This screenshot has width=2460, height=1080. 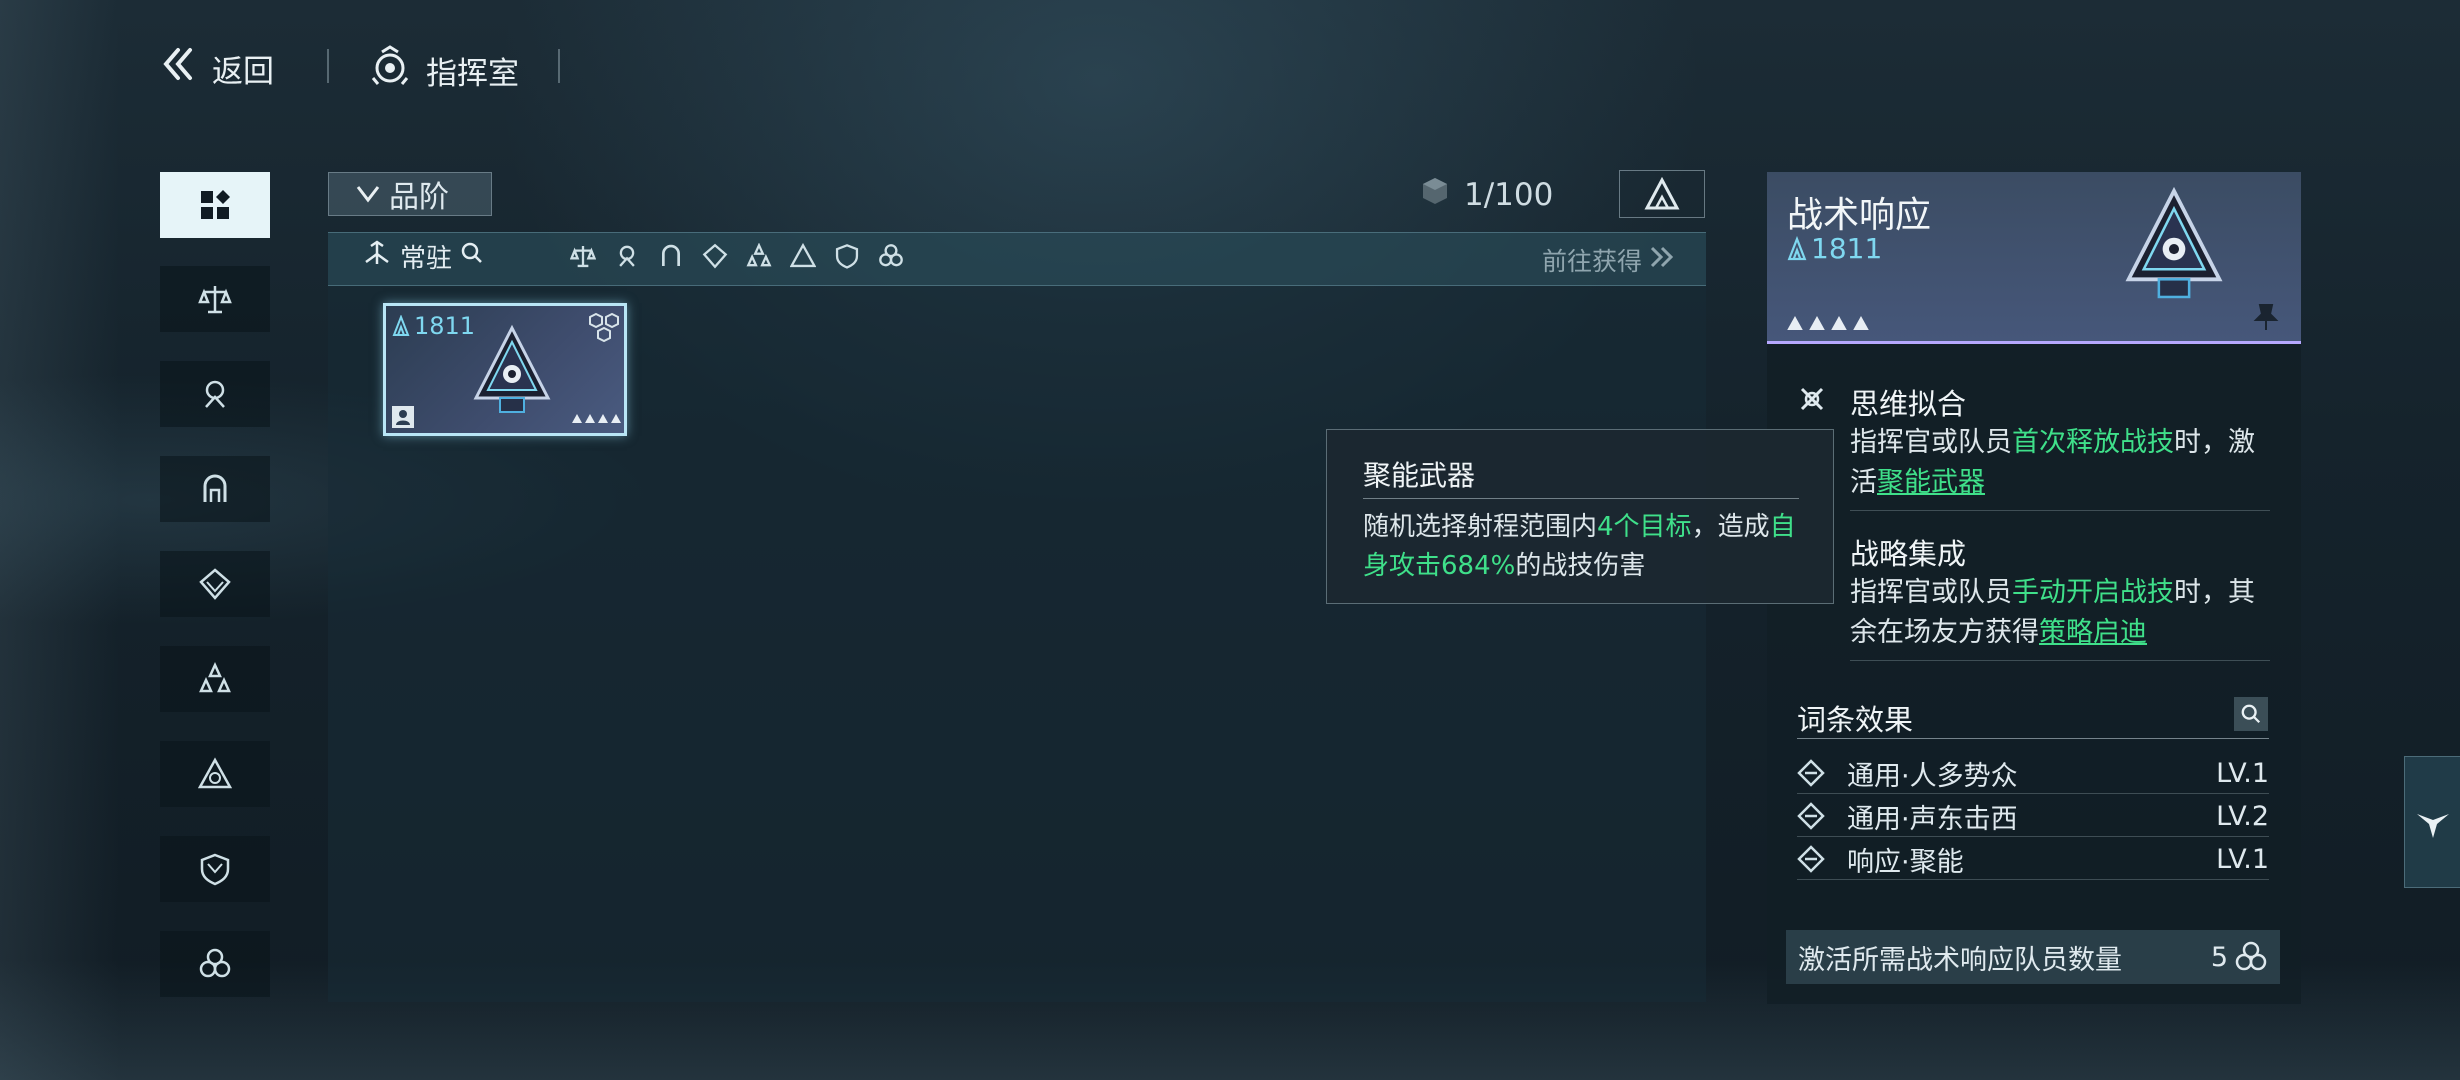 I want to click on trident-icon, so click(x=377, y=256).